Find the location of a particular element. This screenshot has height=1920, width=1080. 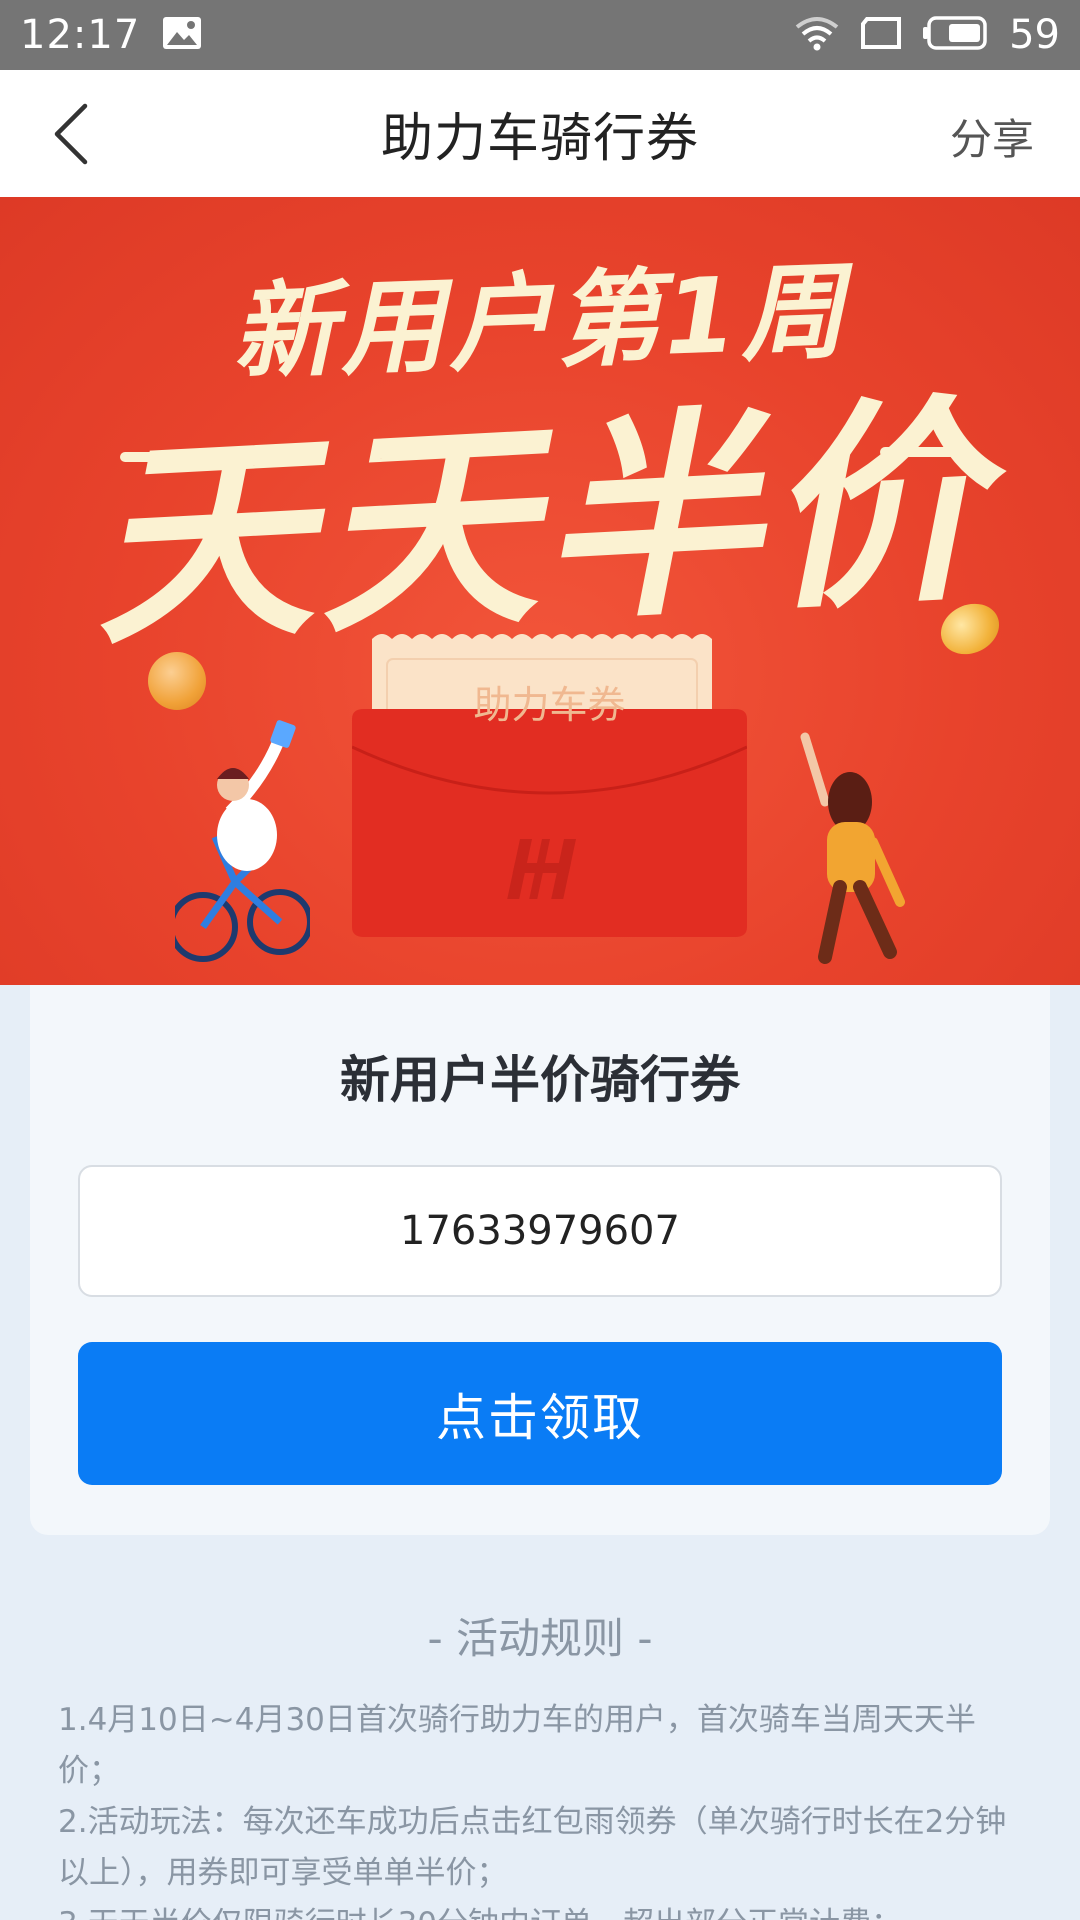

rules-heading: - 活动规则 - is located at coordinates (540, 1638).